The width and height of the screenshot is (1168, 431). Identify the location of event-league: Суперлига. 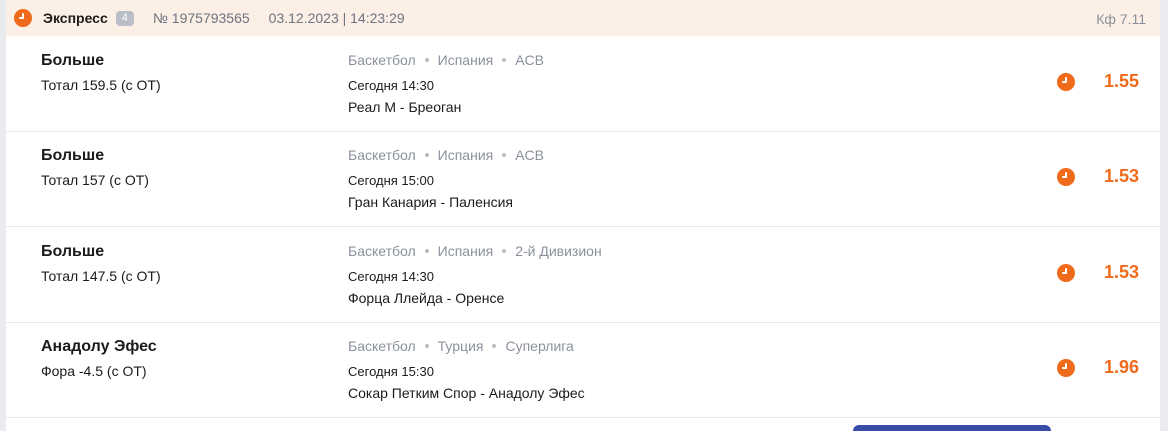
(539, 346).